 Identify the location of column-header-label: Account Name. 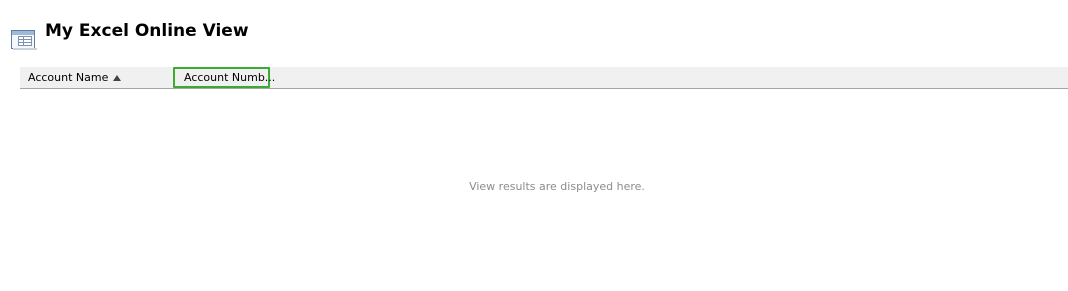
(68, 77).